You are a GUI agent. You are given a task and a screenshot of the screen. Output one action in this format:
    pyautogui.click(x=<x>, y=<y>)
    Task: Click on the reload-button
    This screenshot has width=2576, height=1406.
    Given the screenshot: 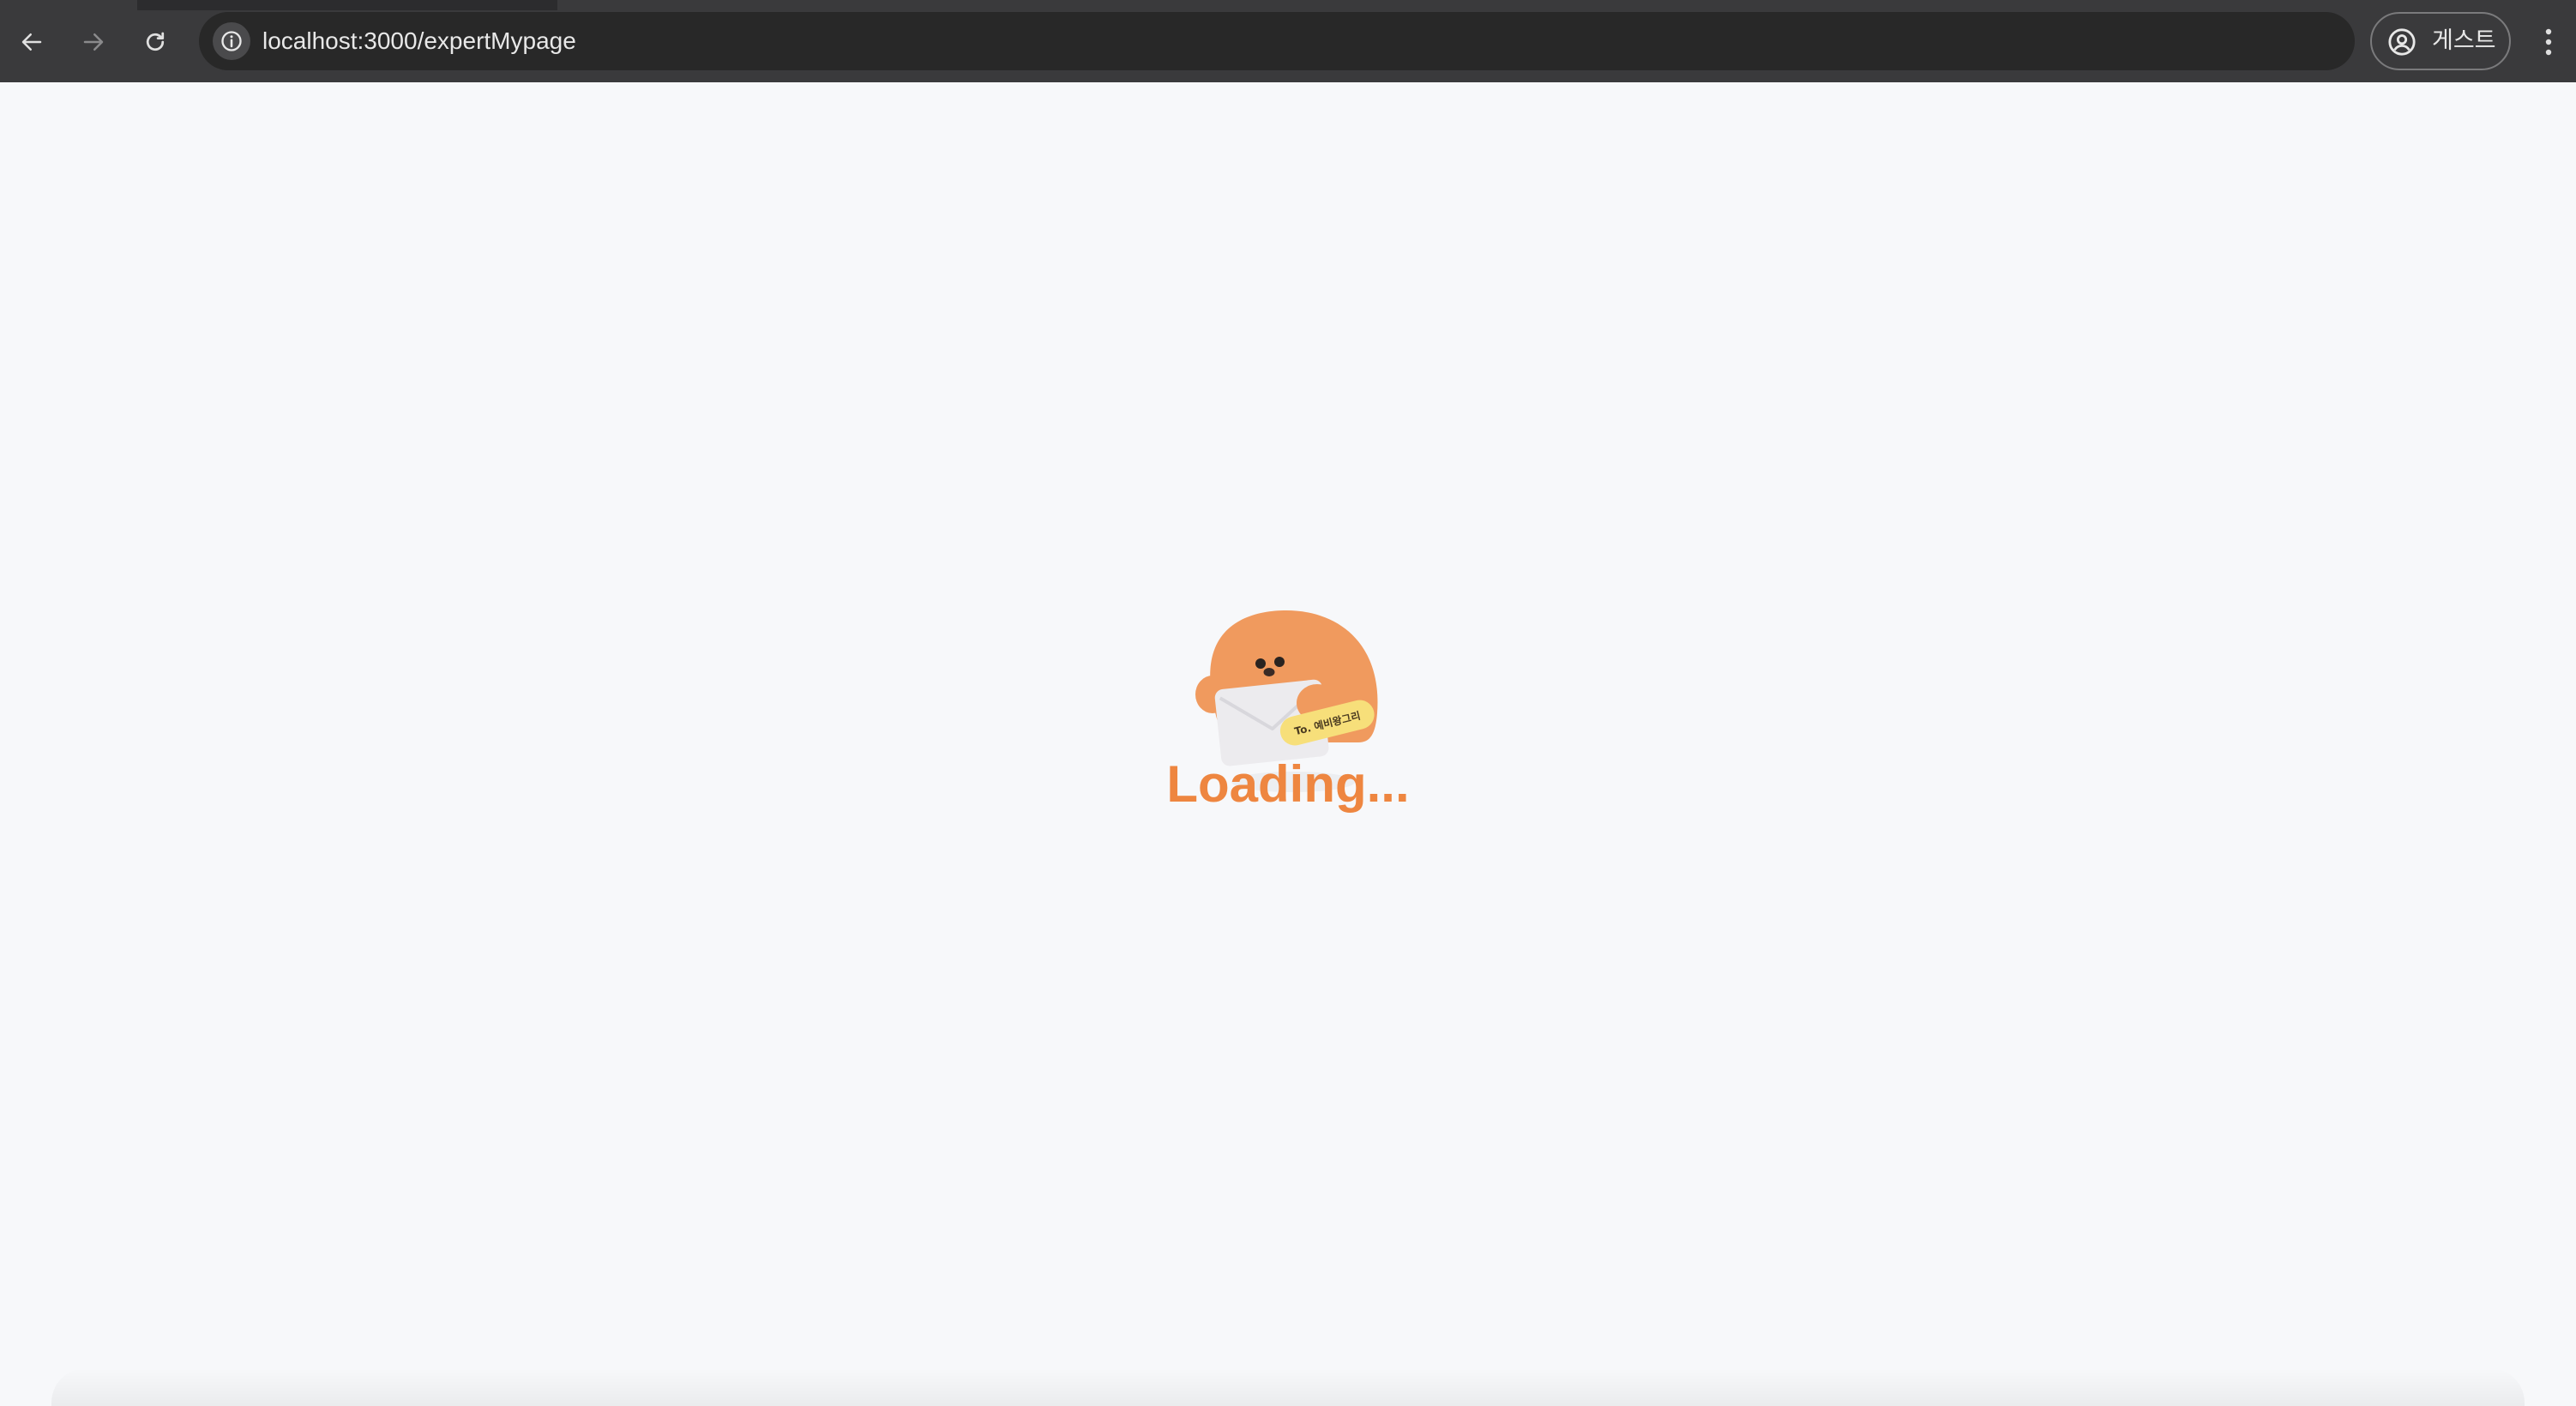 What is the action you would take?
    pyautogui.click(x=155, y=42)
    